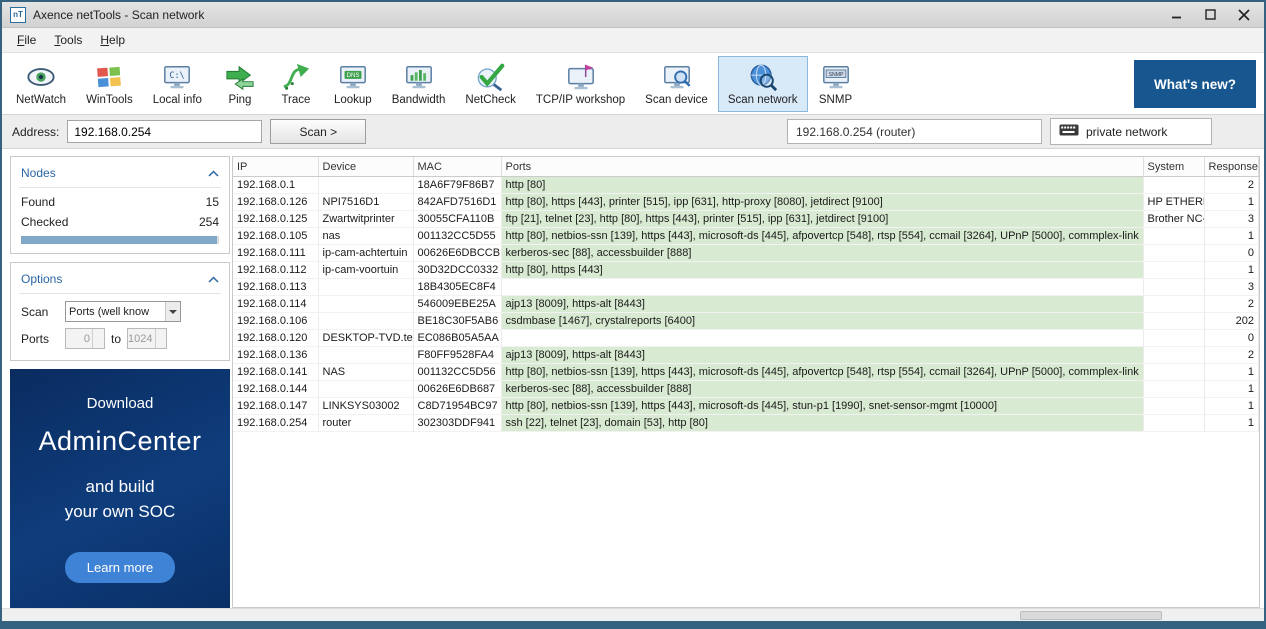  I want to click on horizontal-scrollbar-thumb, so click(1091, 615).